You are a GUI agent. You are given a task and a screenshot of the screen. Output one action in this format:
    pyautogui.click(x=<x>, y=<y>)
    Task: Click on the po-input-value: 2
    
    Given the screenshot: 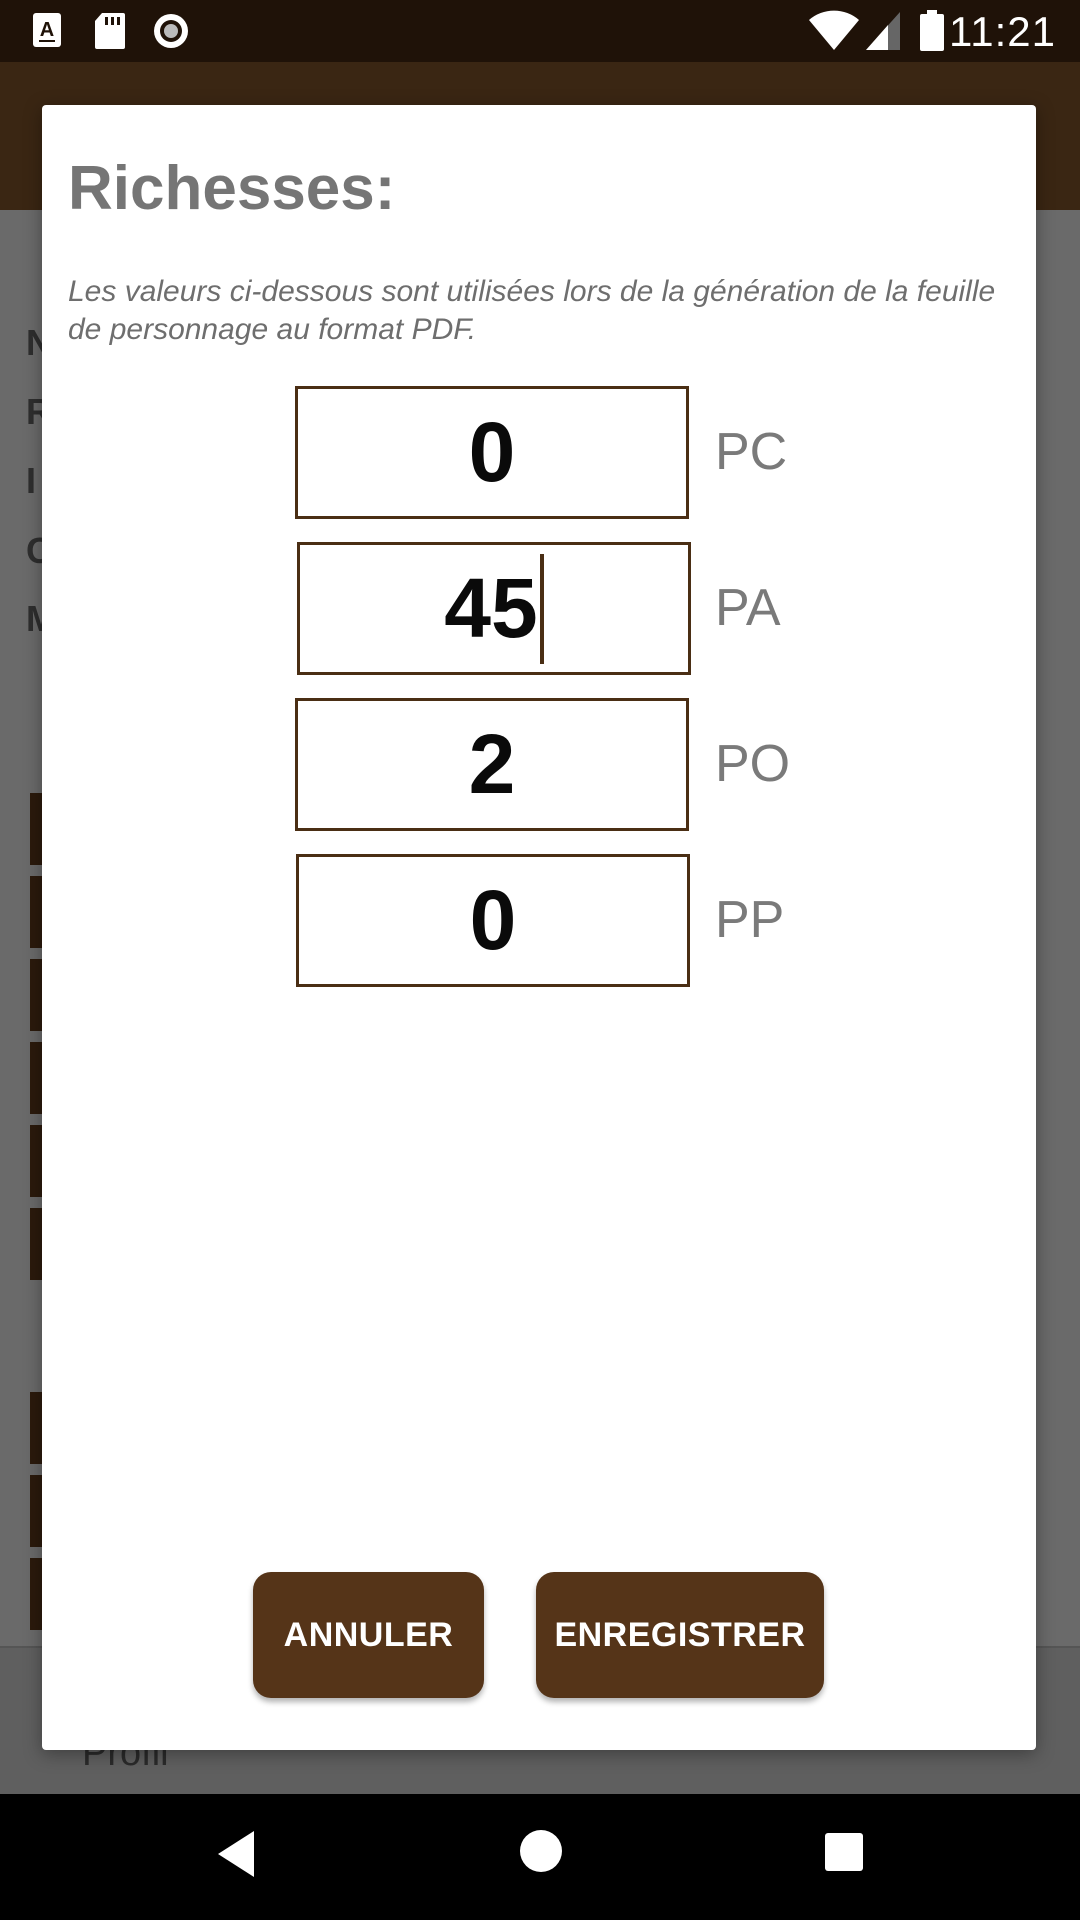 What is the action you would take?
    pyautogui.click(x=492, y=764)
    